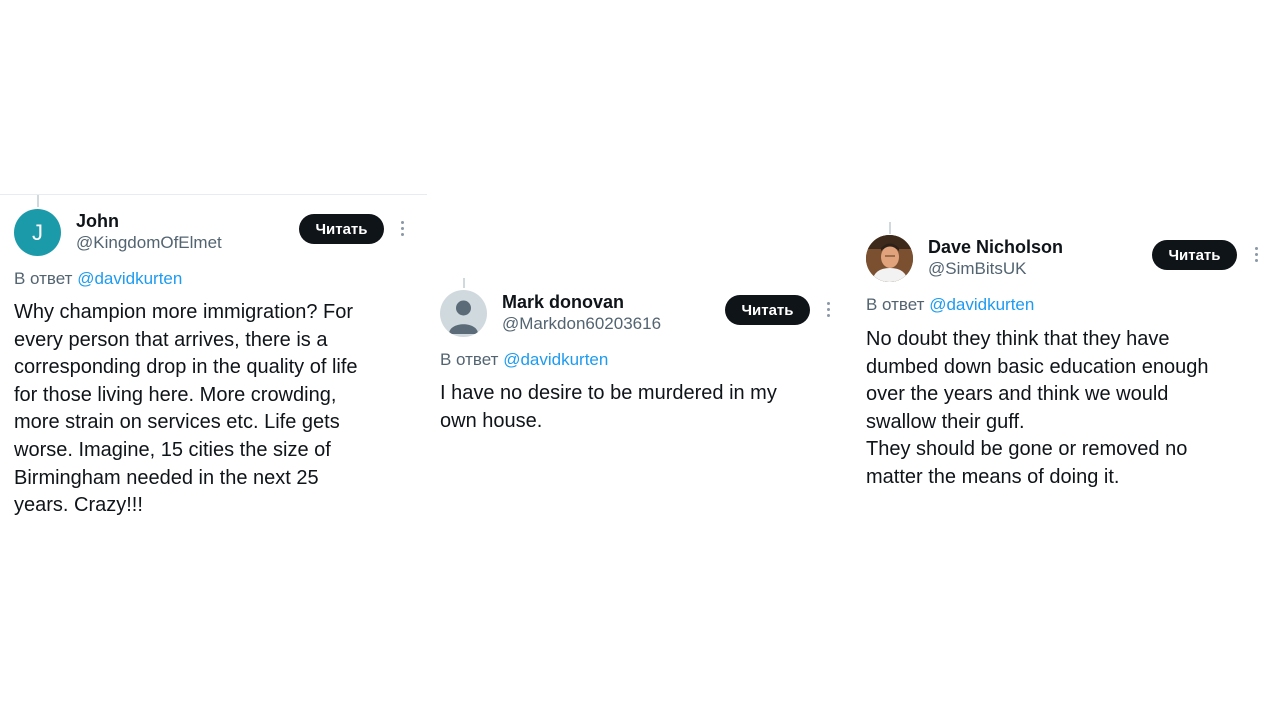  What do you see at coordinates (563, 302) in the screenshot?
I see `author-name: Mark donovan` at bounding box center [563, 302].